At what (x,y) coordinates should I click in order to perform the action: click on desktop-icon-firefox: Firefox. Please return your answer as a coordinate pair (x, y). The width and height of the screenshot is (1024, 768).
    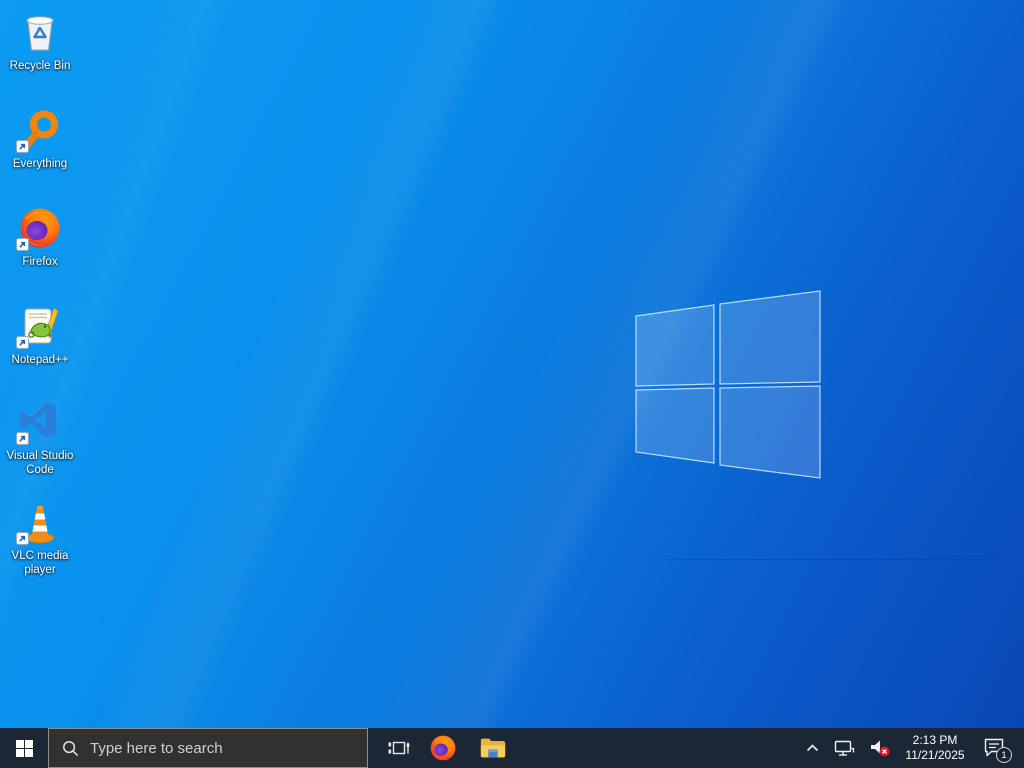
    Looking at the image, I should click on (40, 237).